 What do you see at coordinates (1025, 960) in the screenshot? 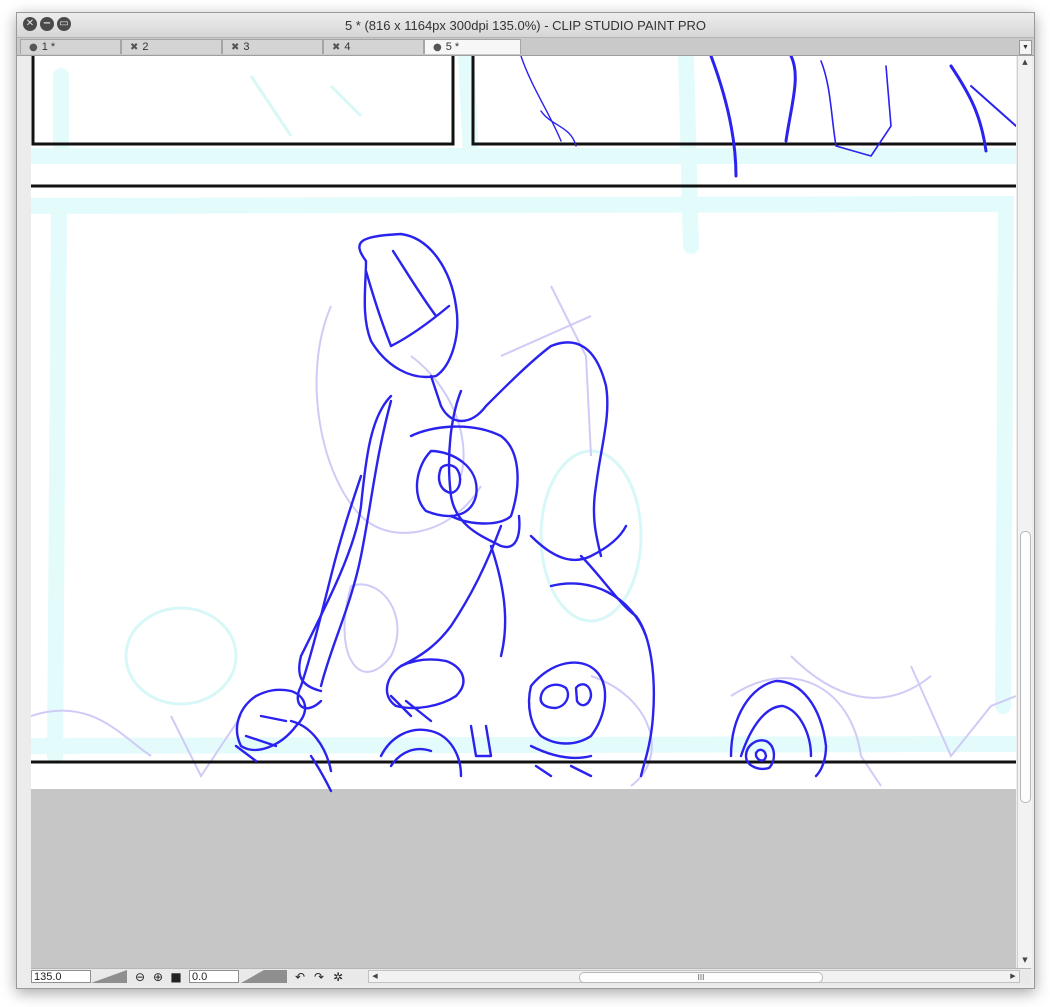
I see `scroll-down-icon: ▼` at bounding box center [1025, 960].